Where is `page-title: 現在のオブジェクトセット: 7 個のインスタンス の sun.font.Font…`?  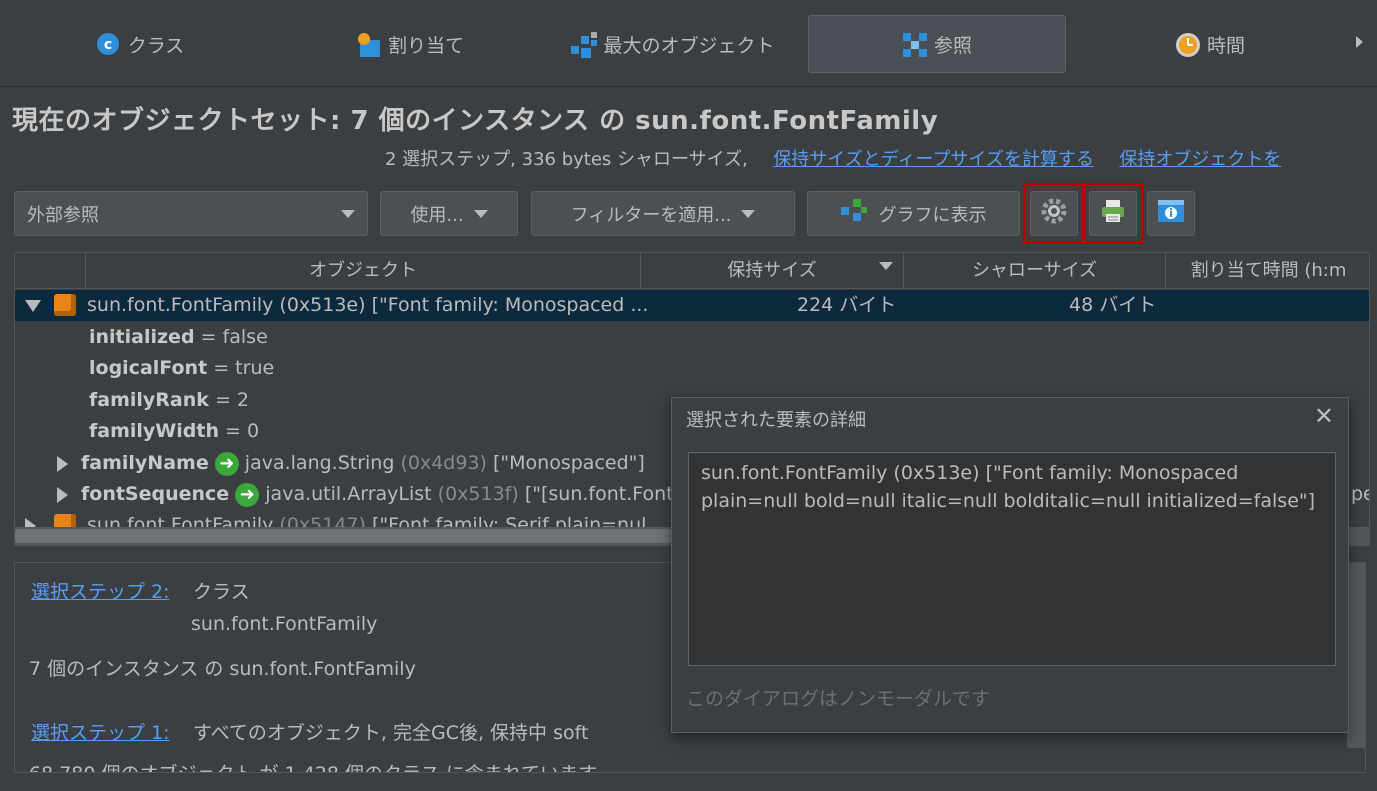 page-title: 現在のオブジェクトセット: 7 個のインスタンス の sun.font.Font… is located at coordinates (475, 121).